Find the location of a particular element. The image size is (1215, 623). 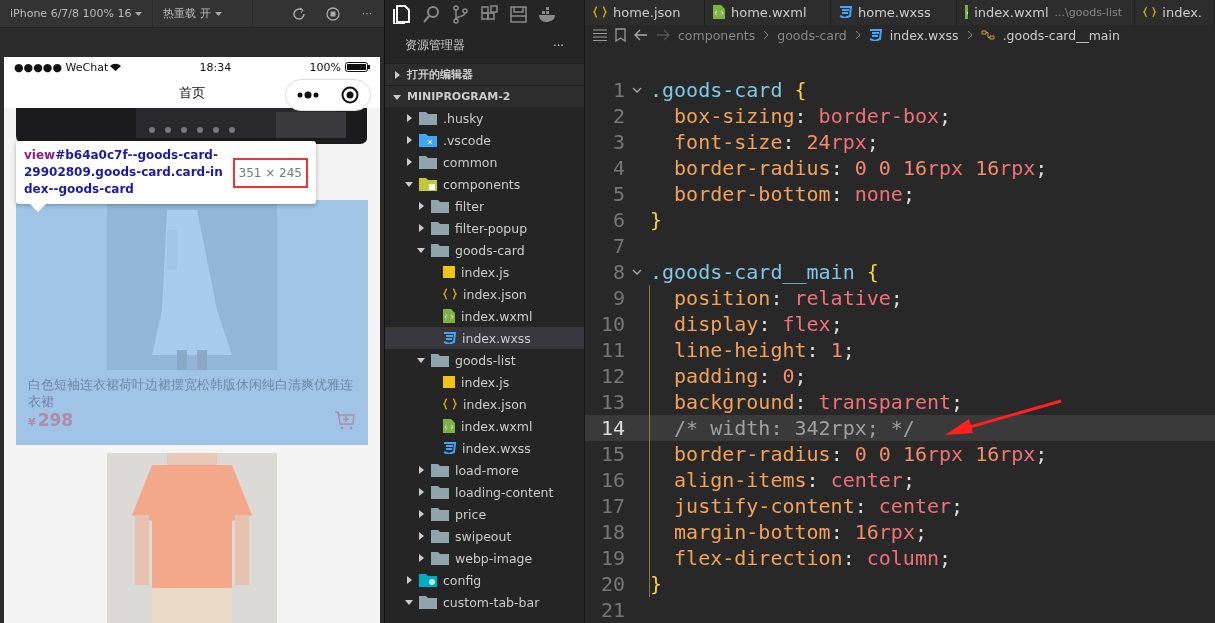

line-number: 6 is located at coordinates (618, 220).